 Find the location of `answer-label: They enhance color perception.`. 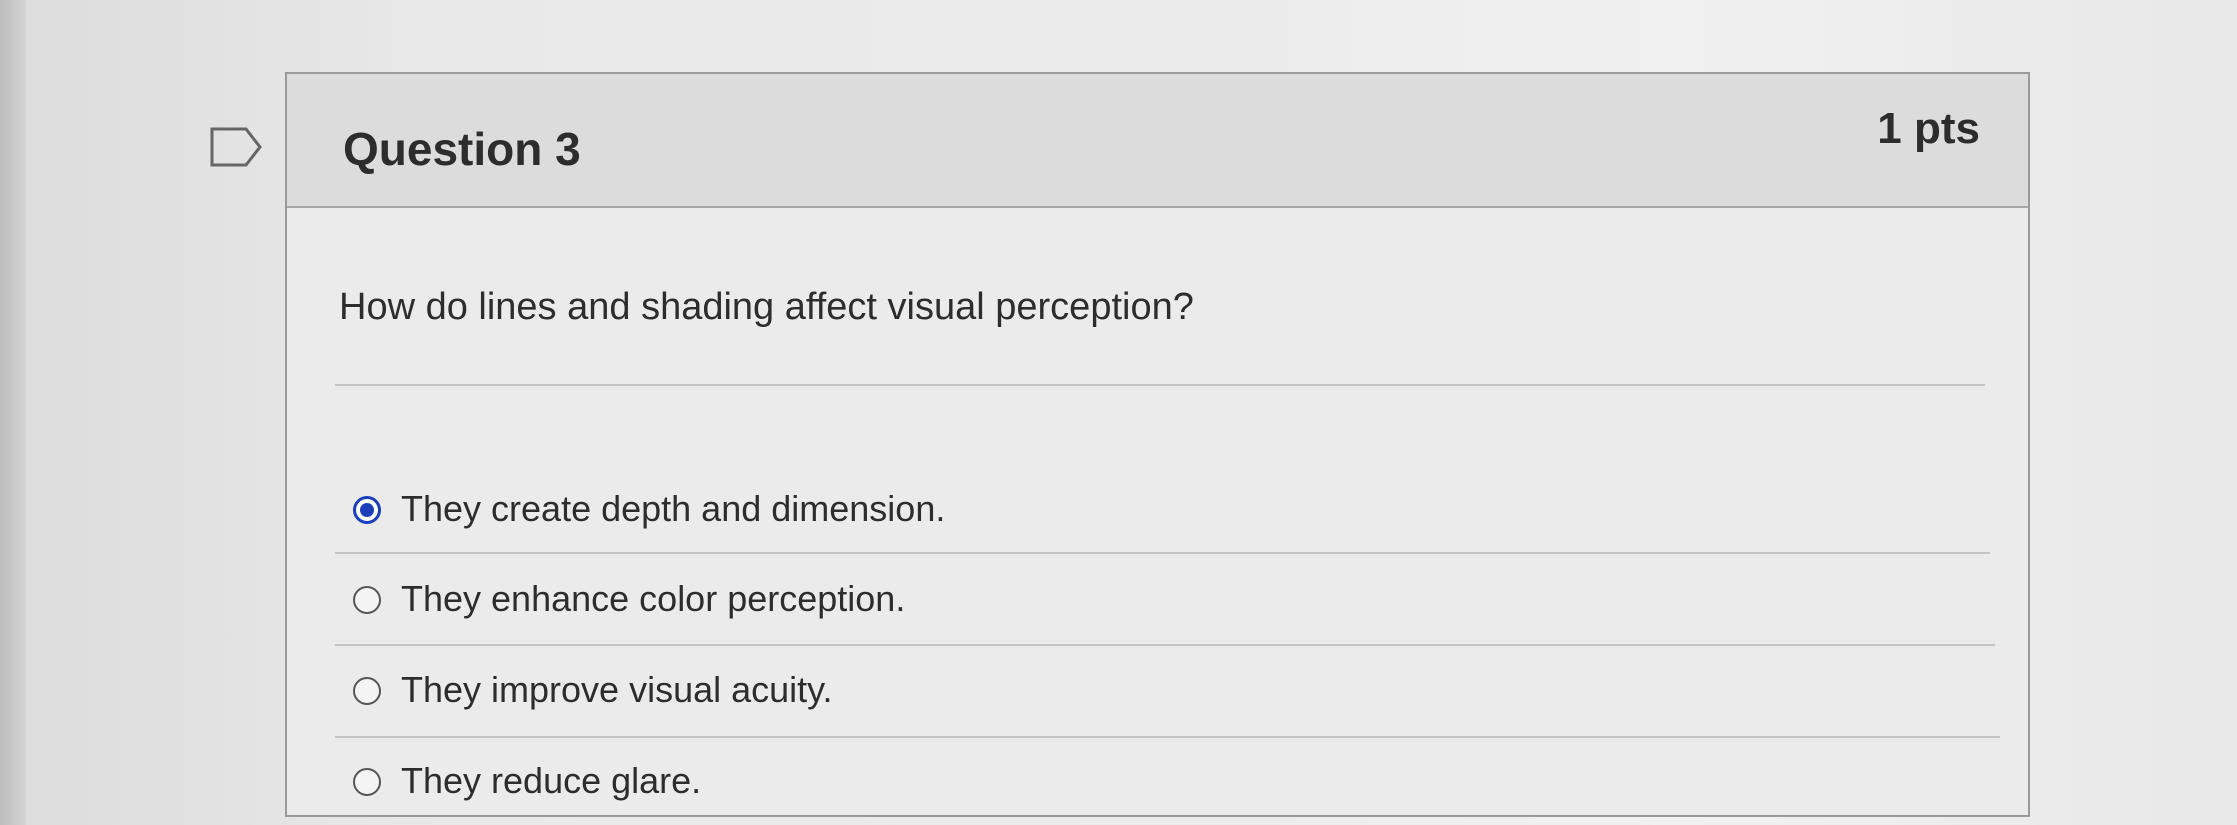

answer-label: They enhance color perception. is located at coordinates (653, 599).